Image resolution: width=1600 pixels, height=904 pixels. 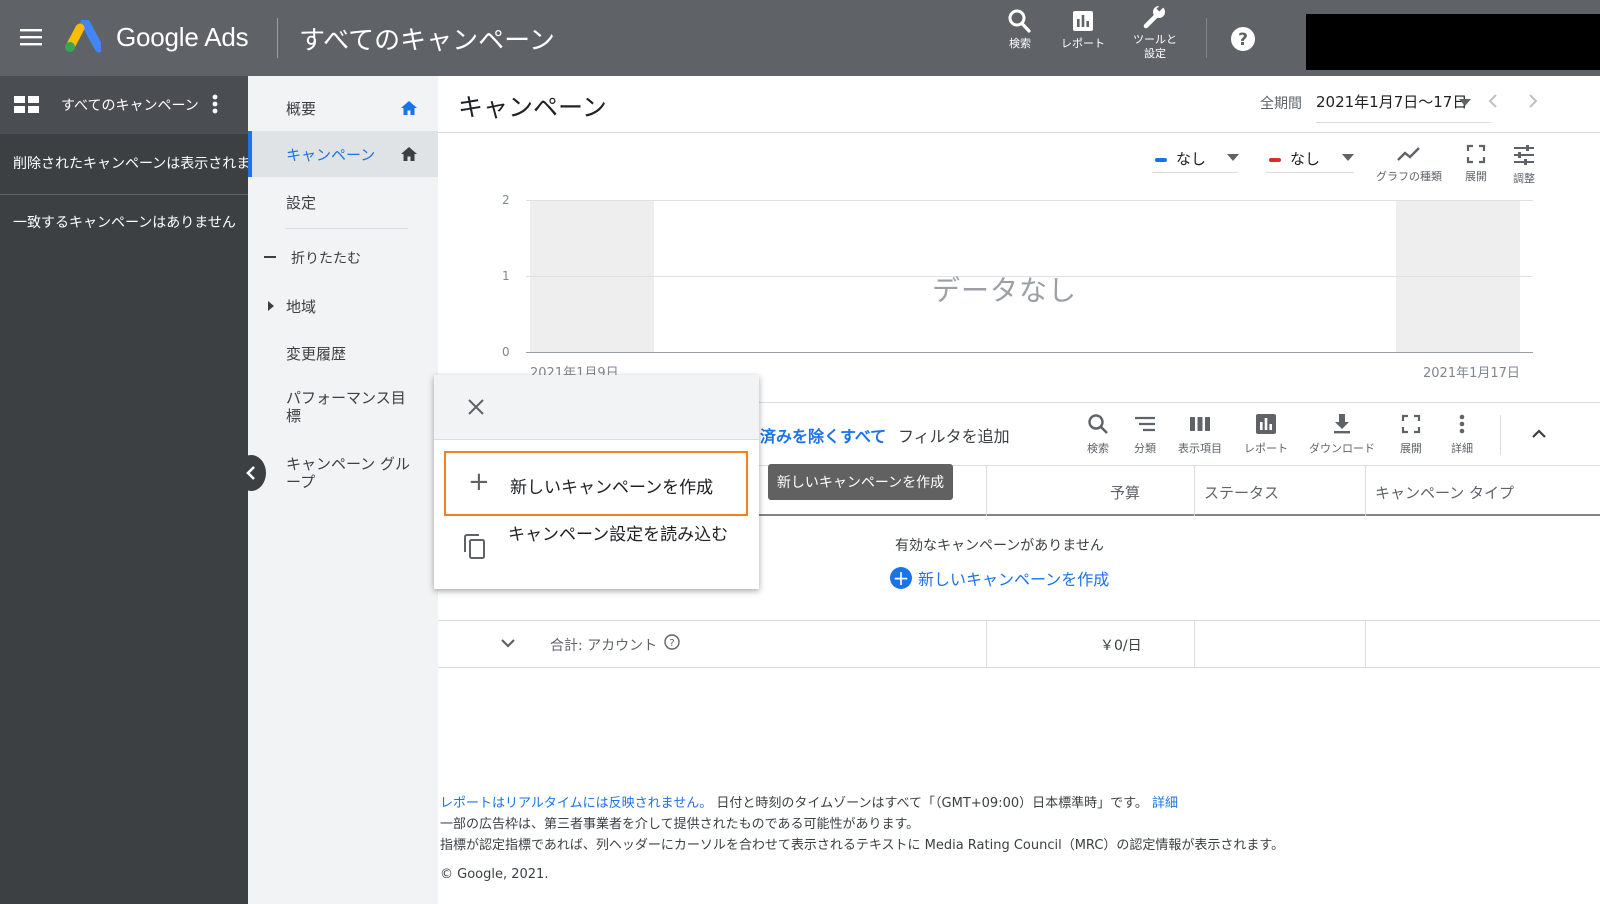 I want to click on report-label: レポート, so click(x=1083, y=43).